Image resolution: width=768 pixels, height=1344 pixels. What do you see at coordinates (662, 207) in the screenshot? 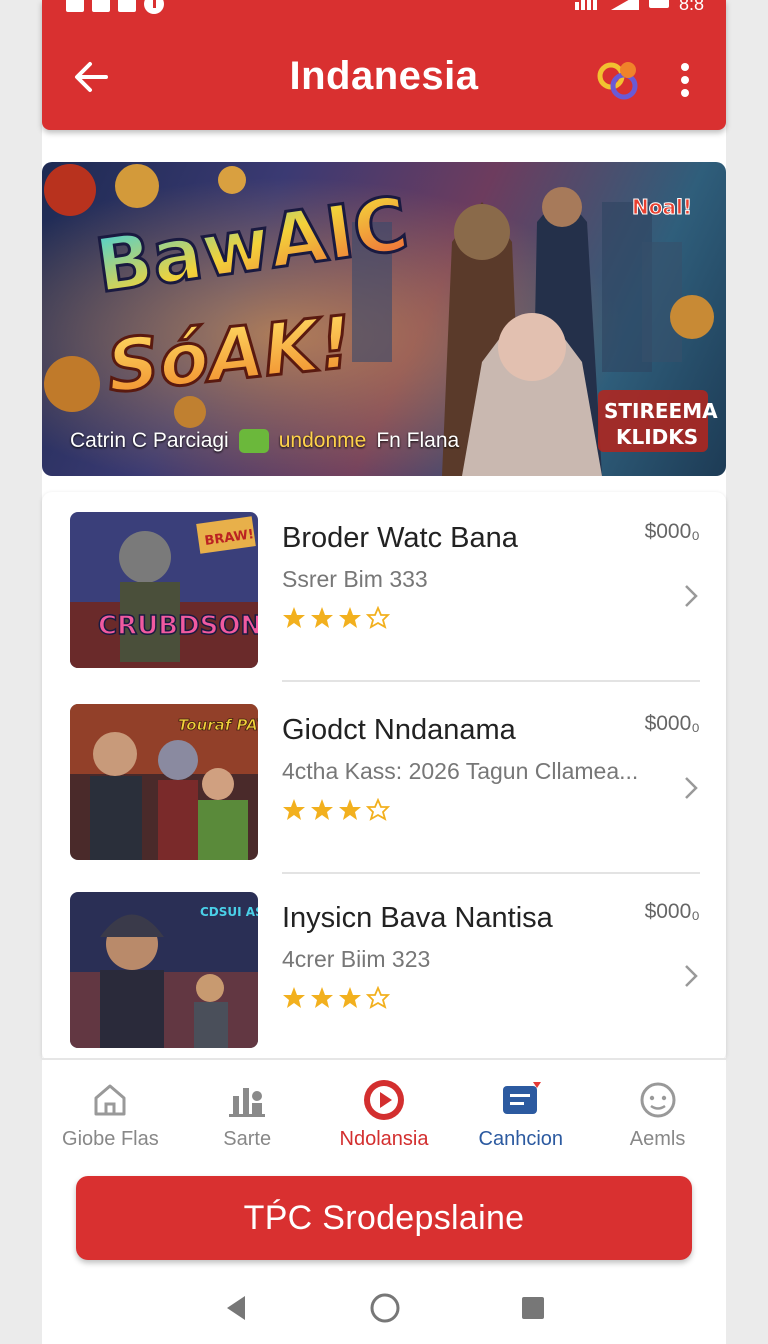
I see `banner-badge-top: Noal!` at bounding box center [662, 207].